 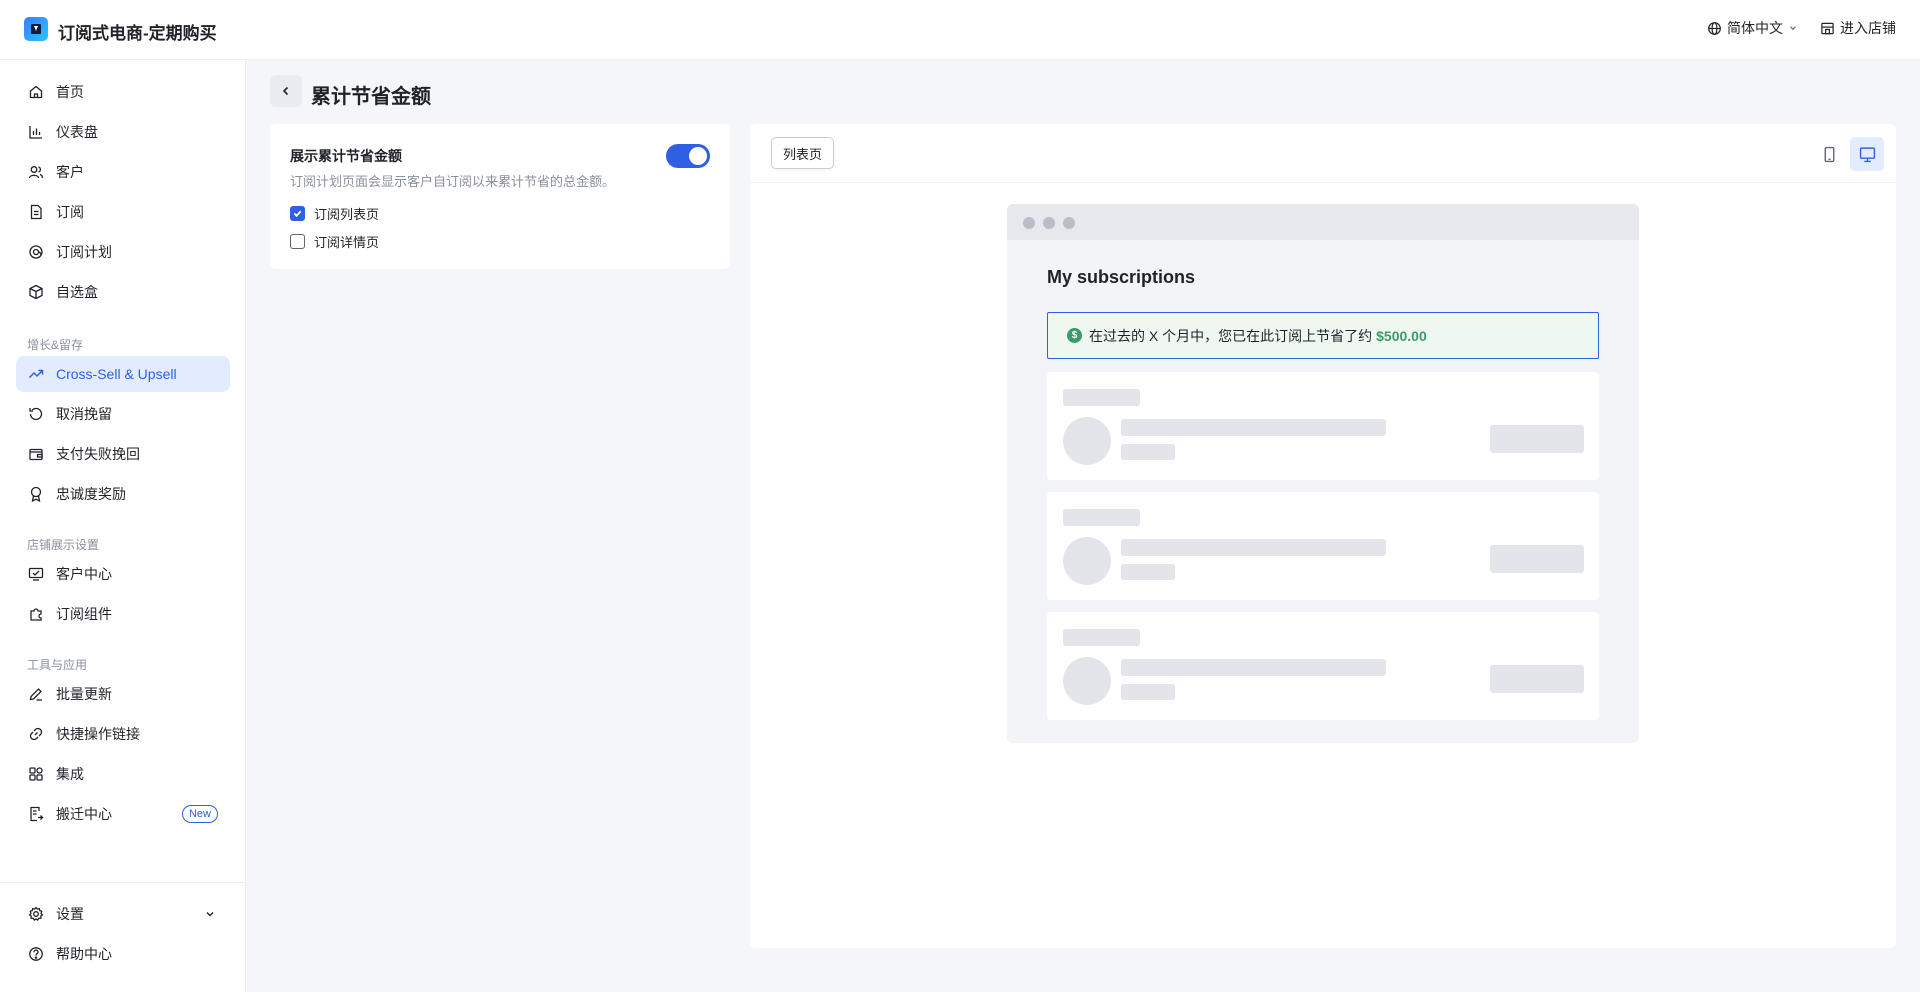 What do you see at coordinates (698, 156) in the screenshot?
I see `toggle-knob` at bounding box center [698, 156].